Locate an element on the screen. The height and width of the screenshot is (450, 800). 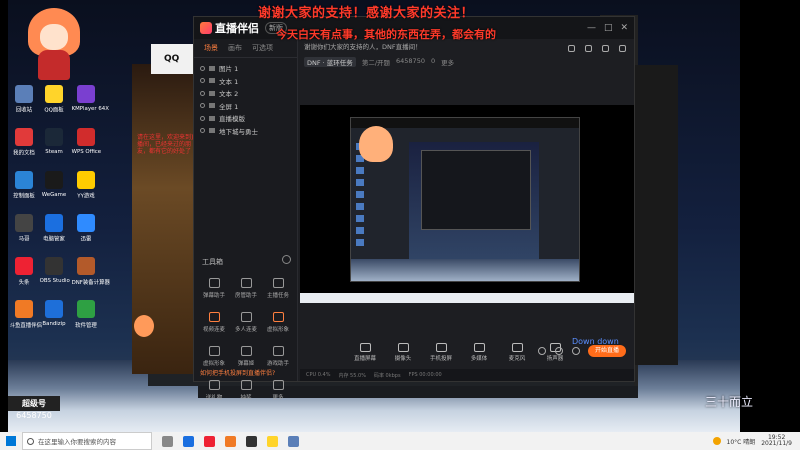
source-control: 多媒体 is located at coordinates (479, 352).